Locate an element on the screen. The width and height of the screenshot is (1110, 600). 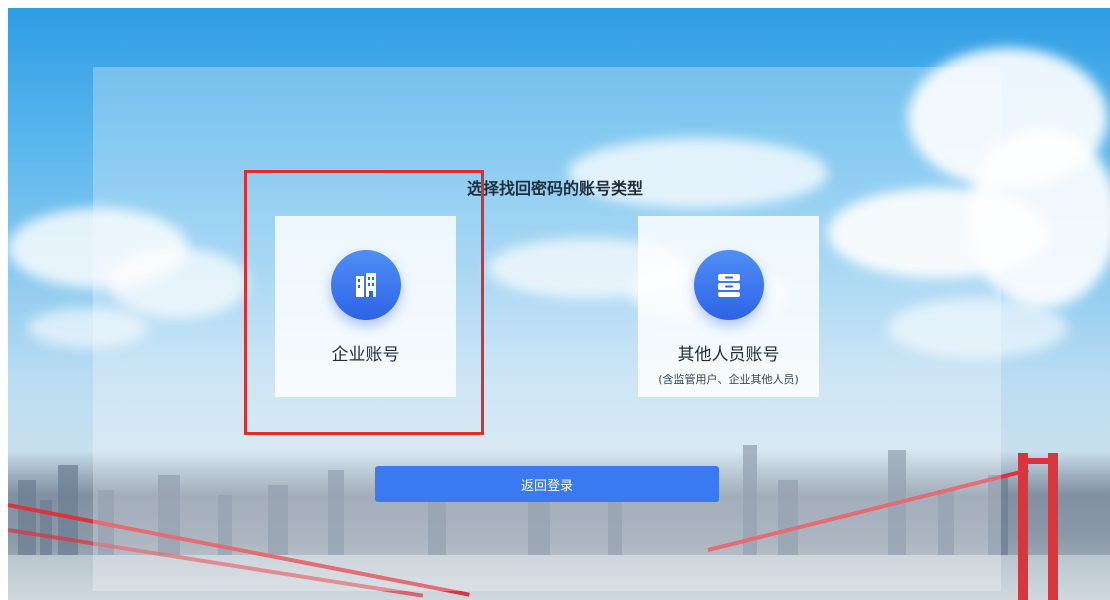
archive-cabinet-icon is located at coordinates (728, 285).